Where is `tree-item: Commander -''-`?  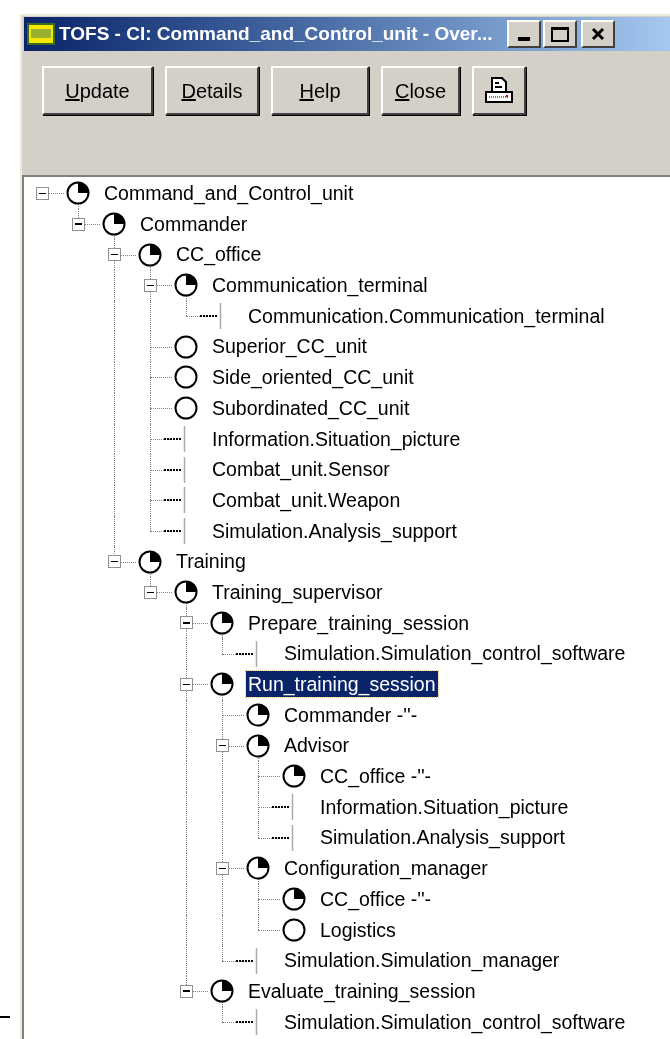
tree-item: Commander -''- is located at coordinates (351, 714).